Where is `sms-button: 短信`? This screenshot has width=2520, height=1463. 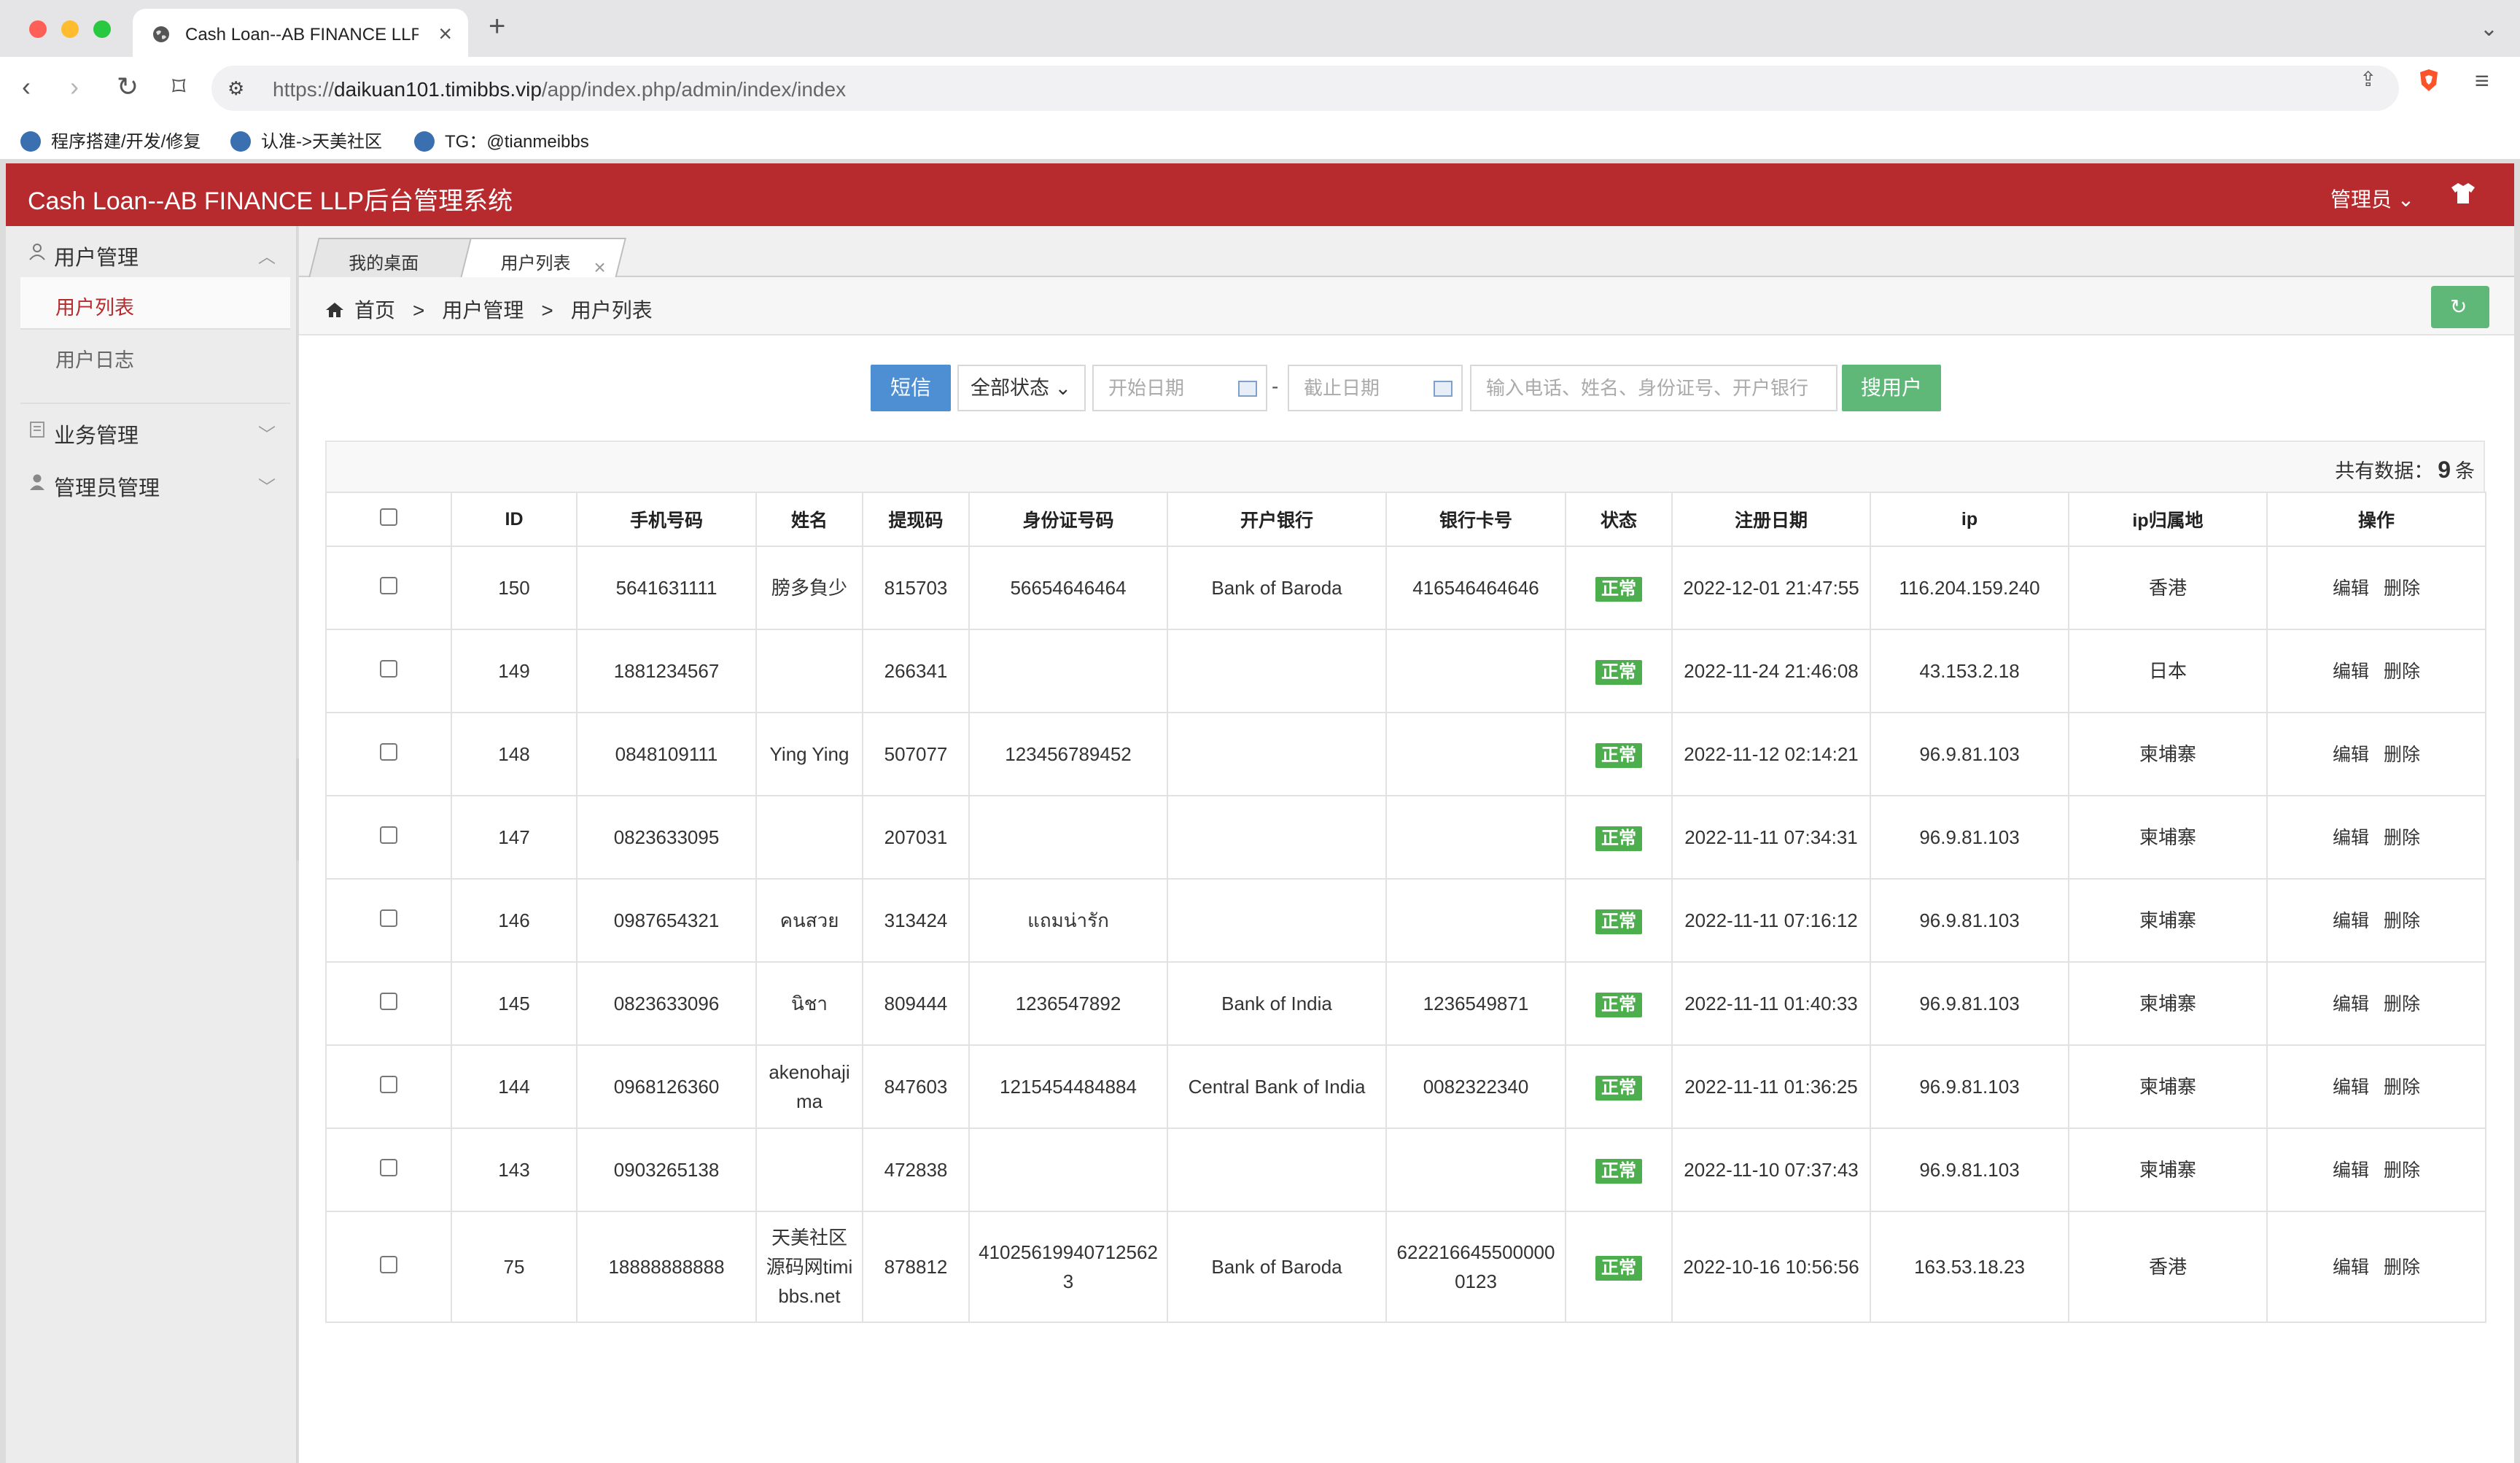
sms-button: 短信 is located at coordinates (911, 388).